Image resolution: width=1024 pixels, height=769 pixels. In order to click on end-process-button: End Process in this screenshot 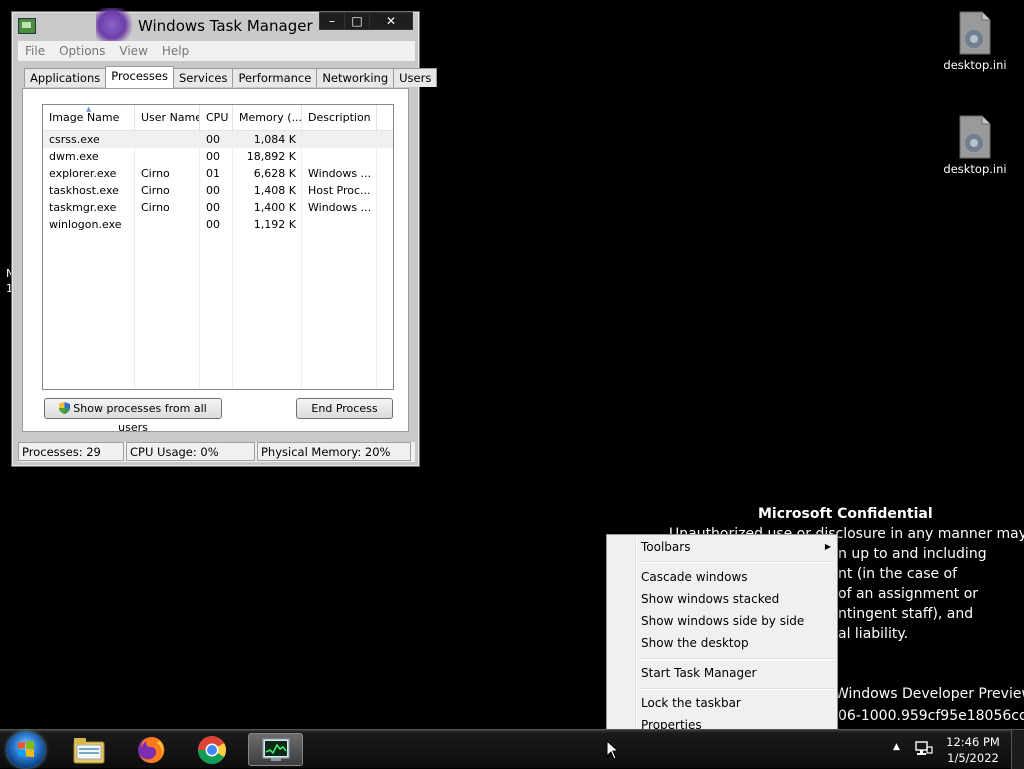, I will do `click(344, 408)`.